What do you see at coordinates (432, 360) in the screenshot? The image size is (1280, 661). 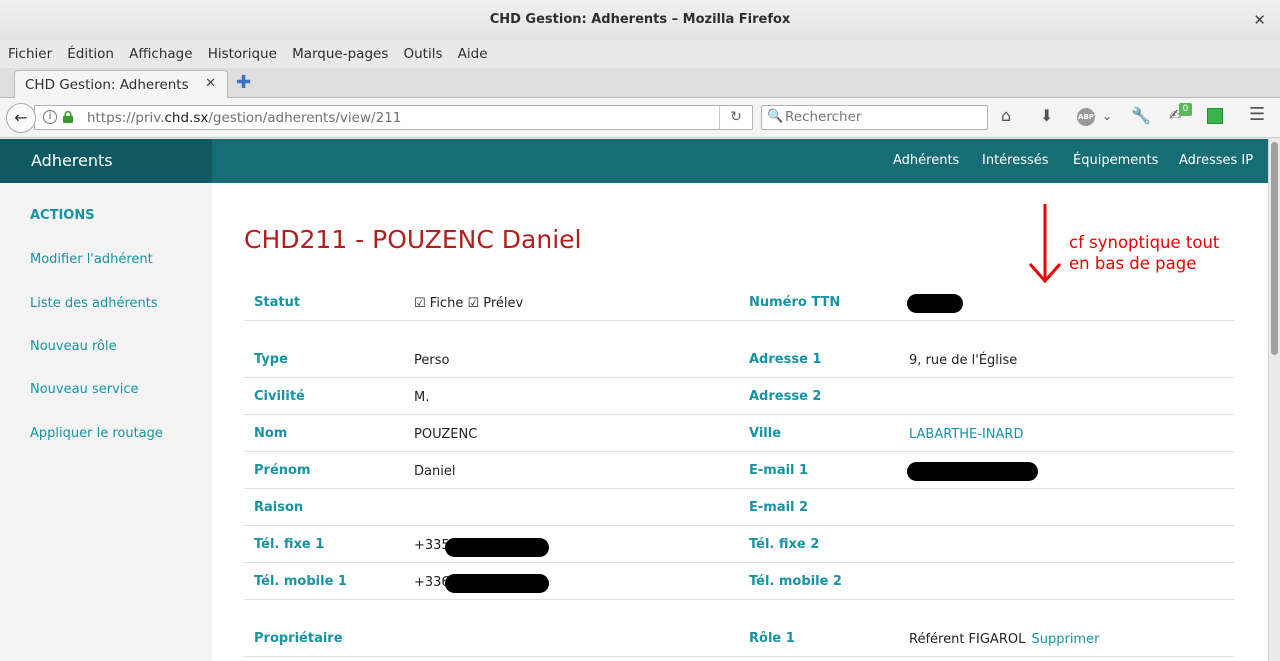 I see `value-type: Perso` at bounding box center [432, 360].